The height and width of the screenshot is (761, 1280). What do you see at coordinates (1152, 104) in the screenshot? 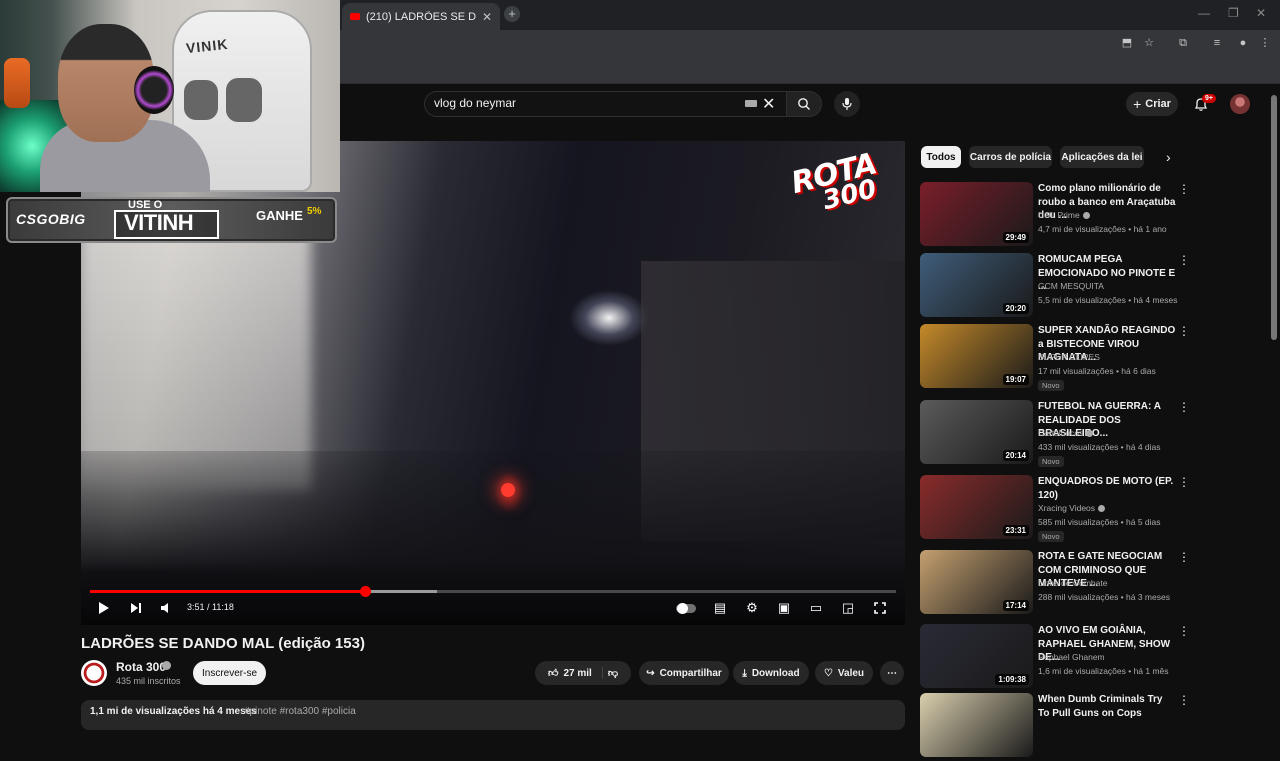
I see `create-button: + Criar` at bounding box center [1152, 104].